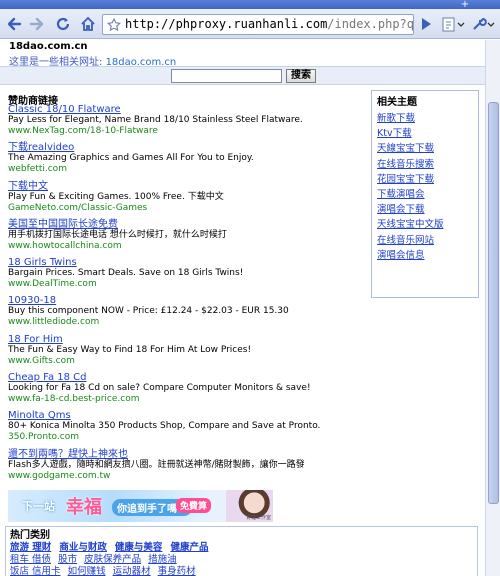  Describe the element at coordinates (35, 571) in the screenshot. I see `subcategory-link: 饭店 信用卡` at that location.